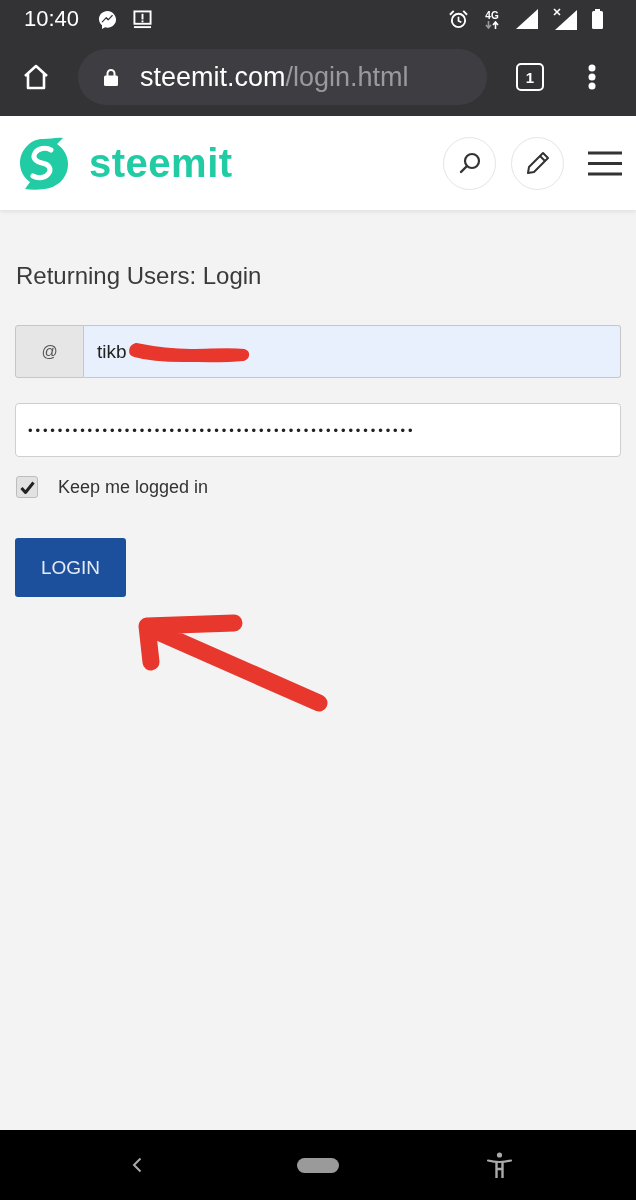  Describe the element at coordinates (597, 19) in the screenshot. I see `battery-icon` at that location.